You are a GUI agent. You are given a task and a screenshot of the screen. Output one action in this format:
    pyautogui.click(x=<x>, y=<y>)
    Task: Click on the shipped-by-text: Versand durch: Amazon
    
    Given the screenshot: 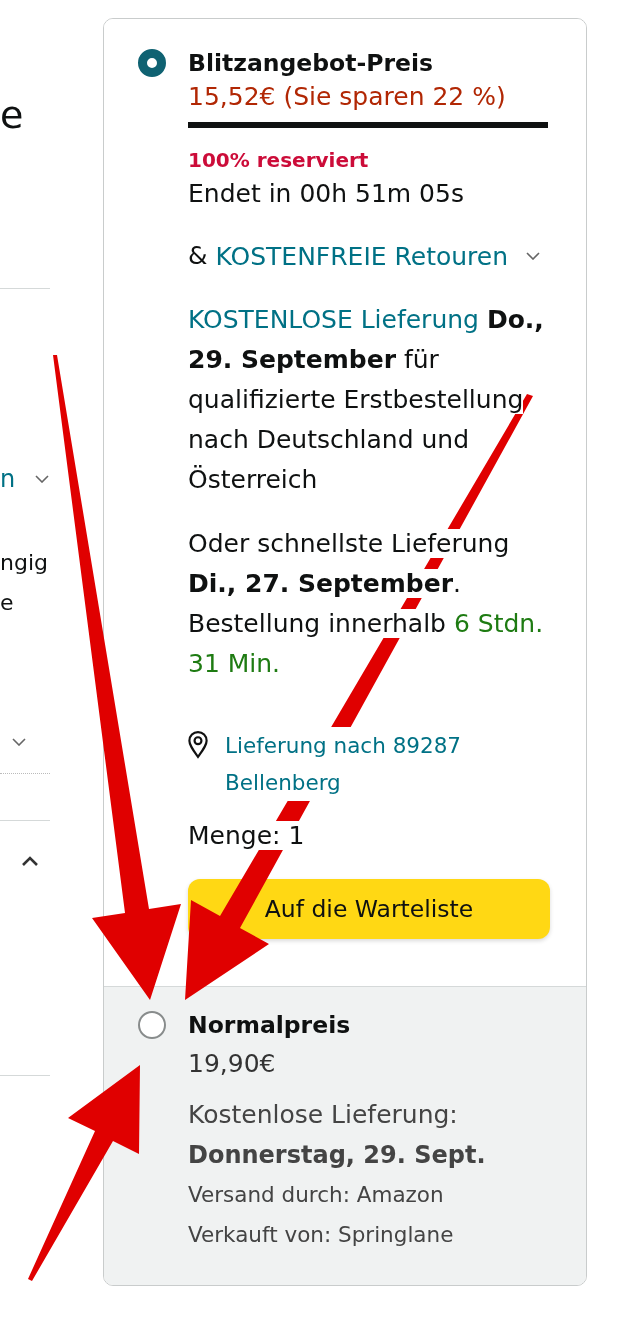 What is the action you would take?
    pyautogui.click(x=316, y=1195)
    